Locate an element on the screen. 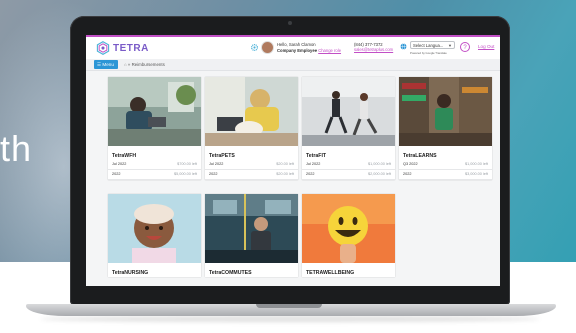 Image resolution: width=576 pixels, height=333 pixels. email-link: sales@tetraplus.com is located at coordinates (373, 49).